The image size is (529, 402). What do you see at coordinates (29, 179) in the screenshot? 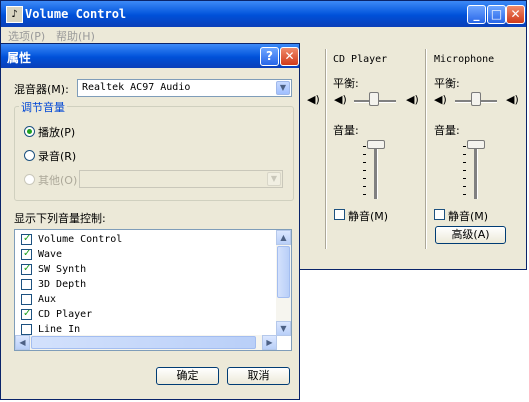
I see `radio-other` at bounding box center [29, 179].